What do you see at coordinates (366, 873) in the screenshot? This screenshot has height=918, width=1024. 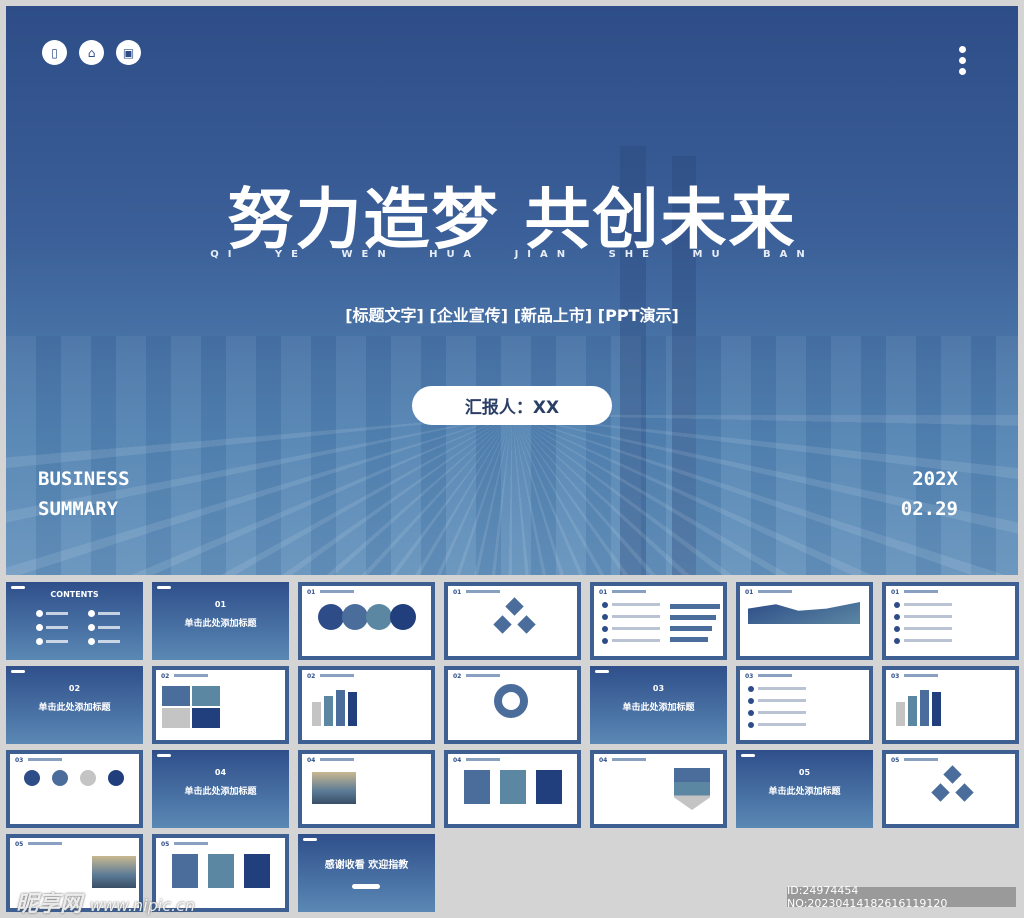 I see `slide-thumbnail: 感谢收看 欢迎指教` at bounding box center [366, 873].